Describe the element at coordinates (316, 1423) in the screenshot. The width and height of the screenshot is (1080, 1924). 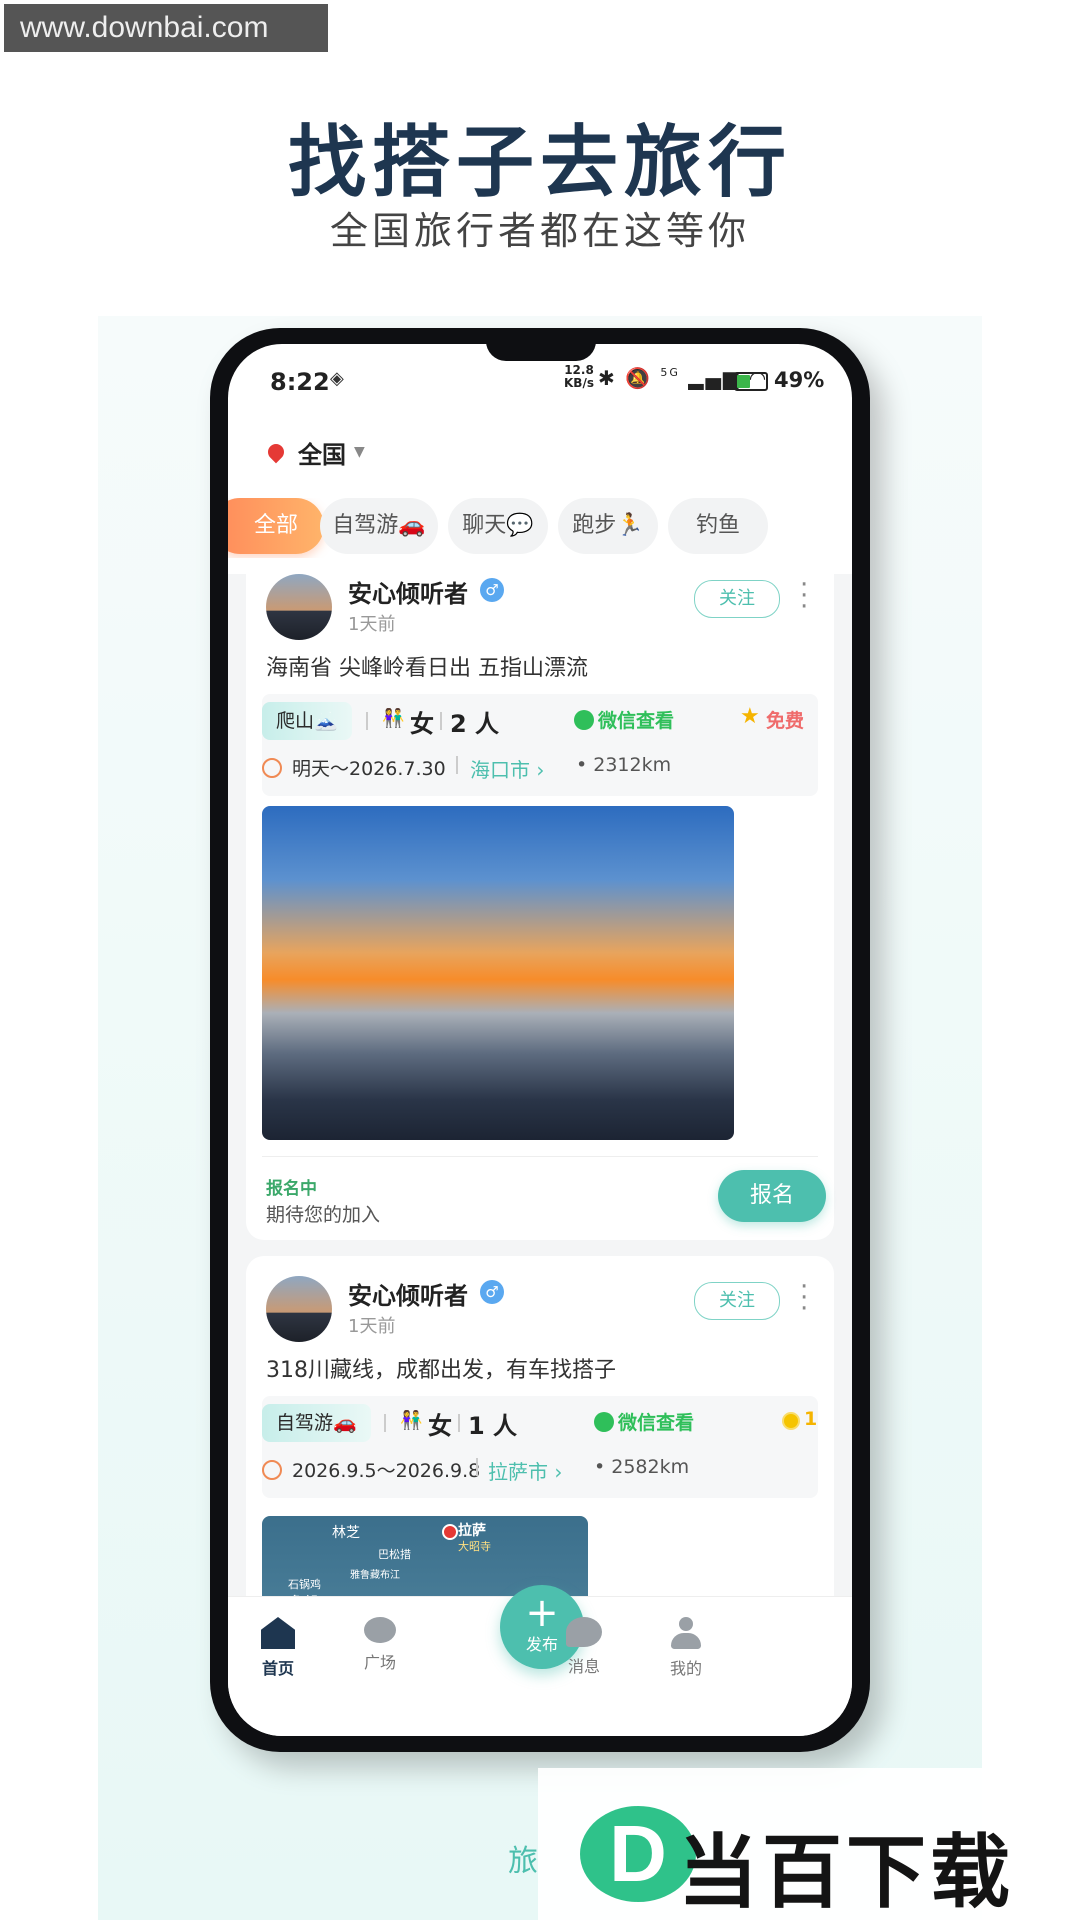
I see `activity-tag: 自驾游🚗` at that location.